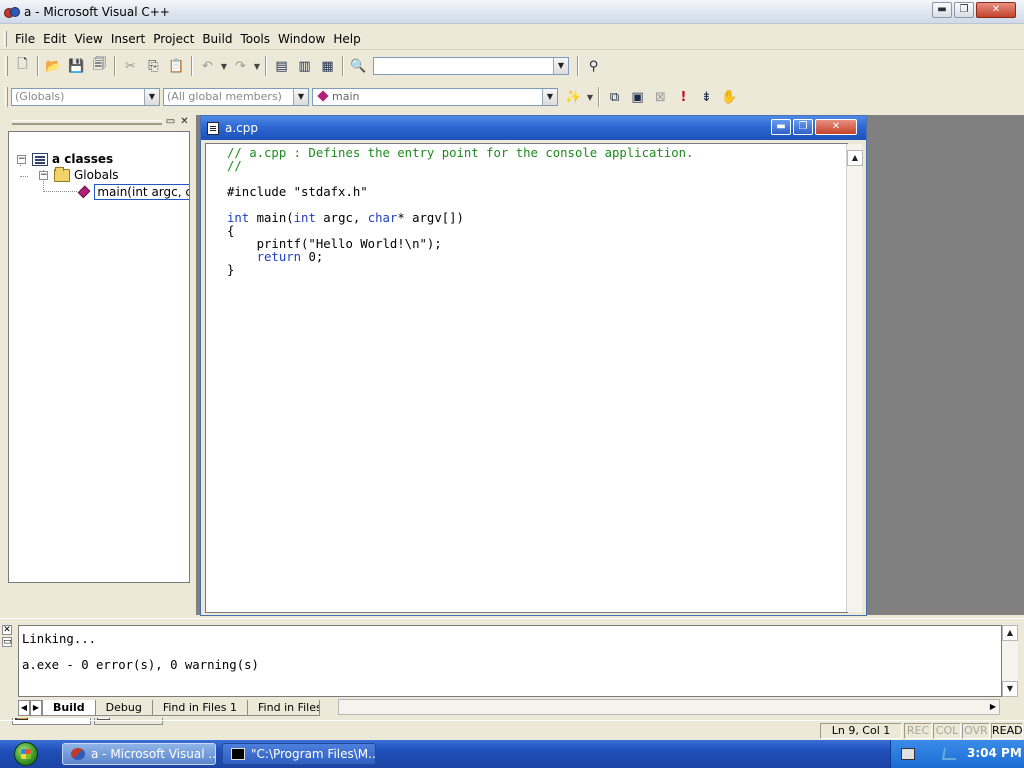 This screenshot has width=1024, height=768. I want to click on menu-edit: Edit, so click(54, 39).